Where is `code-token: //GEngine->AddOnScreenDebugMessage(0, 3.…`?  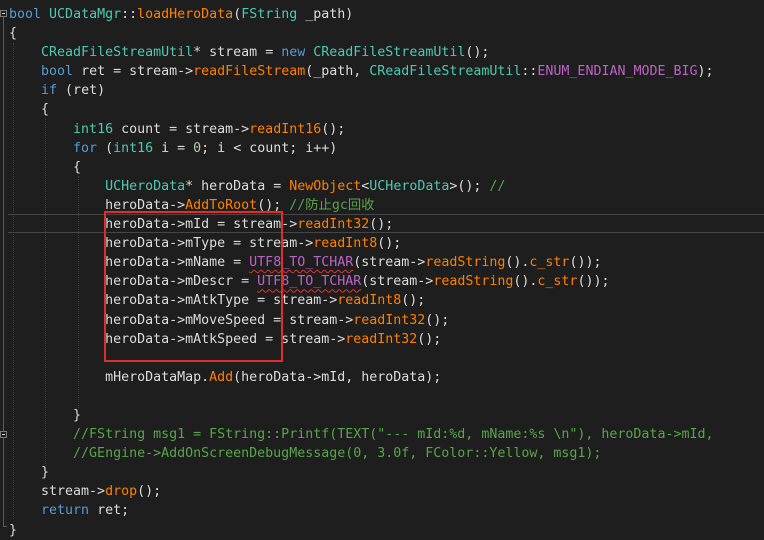
code-token: //GEngine->AddOnScreenDebugMessage(0, 3.… is located at coordinates (305, 454).